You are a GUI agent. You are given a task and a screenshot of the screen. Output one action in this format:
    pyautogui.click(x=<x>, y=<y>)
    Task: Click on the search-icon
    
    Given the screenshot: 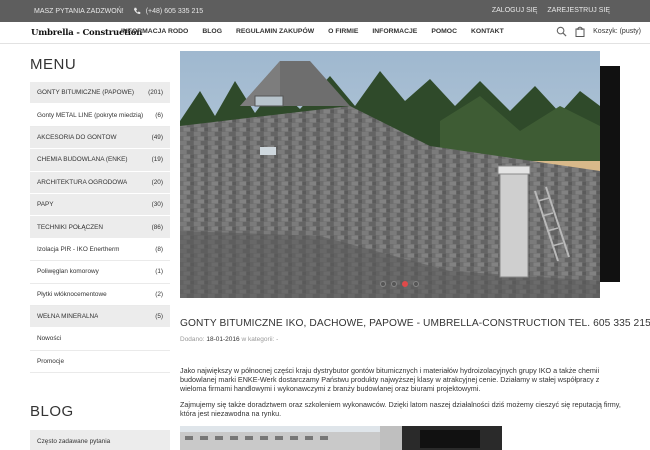 What is the action you would take?
    pyautogui.click(x=561, y=31)
    